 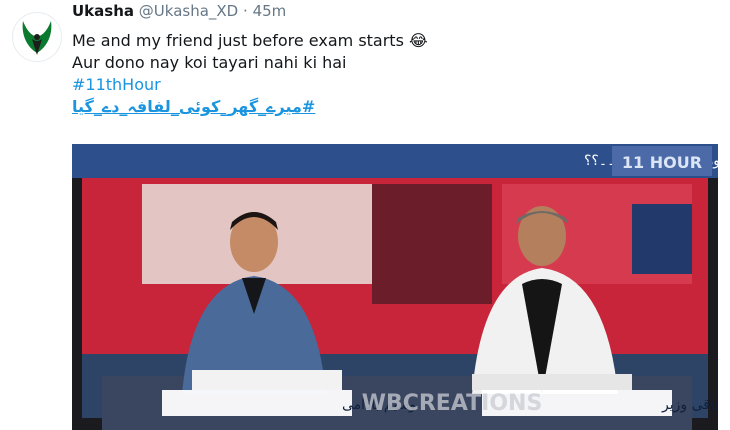 I want to click on user-handle: @Ukasha_XD, so click(x=188, y=11).